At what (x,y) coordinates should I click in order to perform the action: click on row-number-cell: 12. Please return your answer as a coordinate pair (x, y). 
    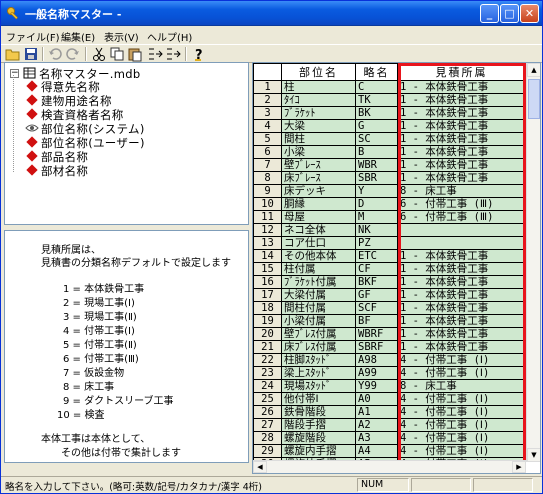
    Looking at the image, I should click on (267, 230).